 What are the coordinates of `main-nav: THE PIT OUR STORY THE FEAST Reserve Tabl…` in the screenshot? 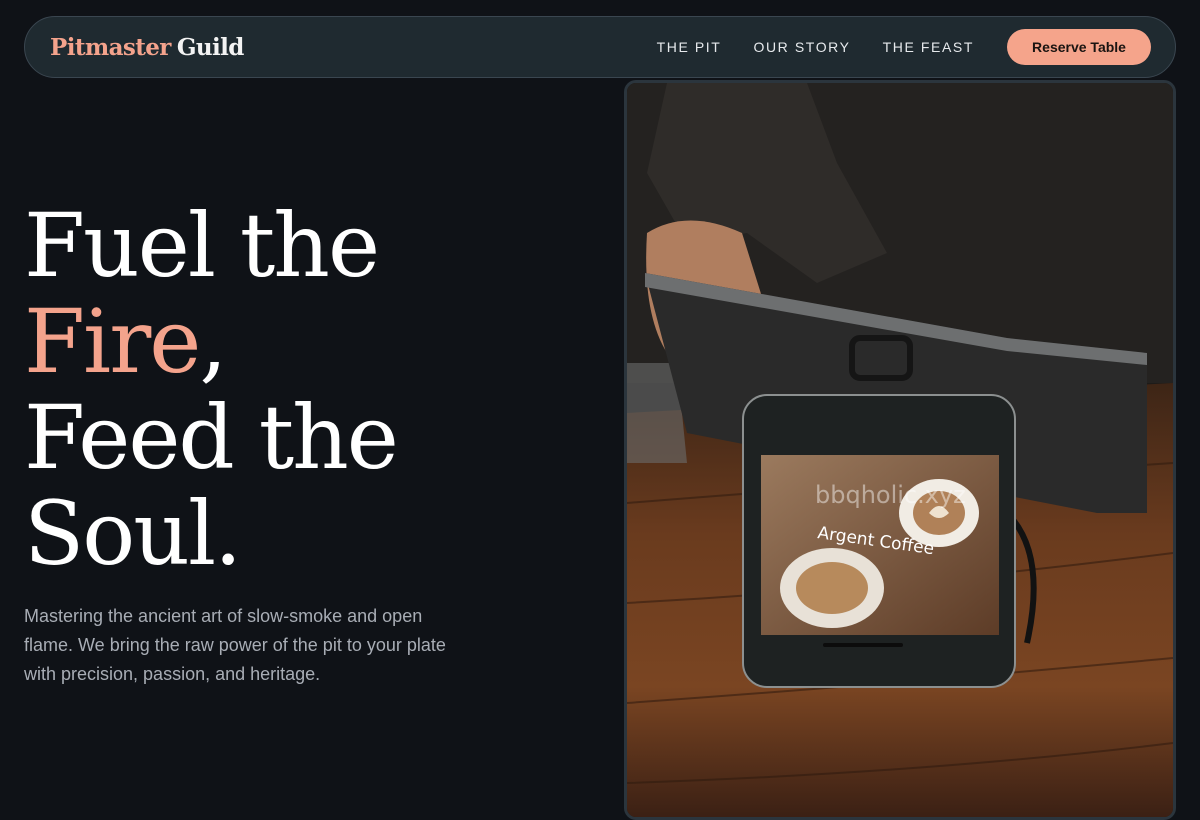 It's located at (904, 47).